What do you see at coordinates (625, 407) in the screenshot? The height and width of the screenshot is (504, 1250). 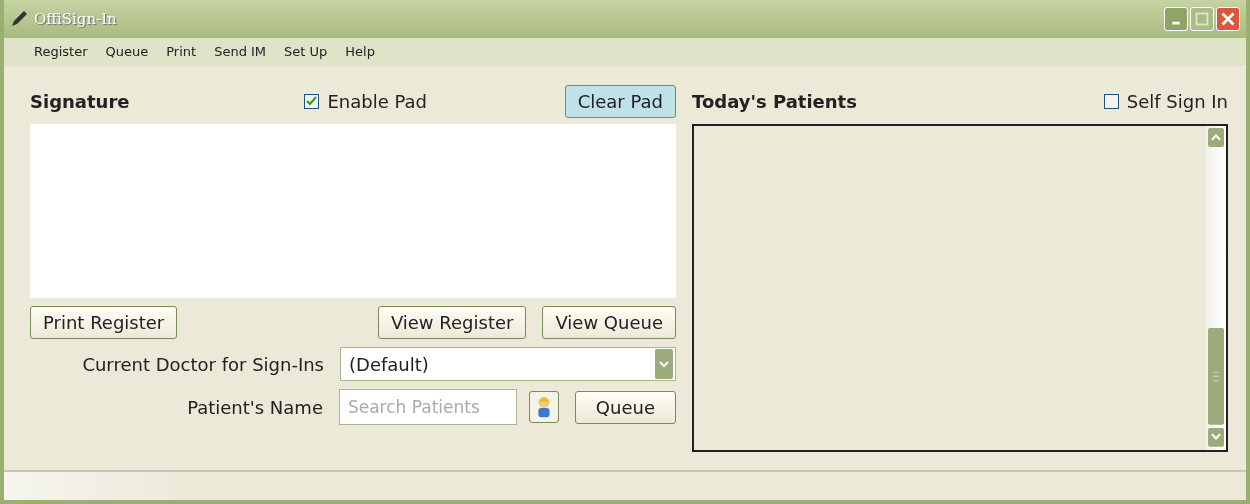 I see `queue-button: Queue` at bounding box center [625, 407].